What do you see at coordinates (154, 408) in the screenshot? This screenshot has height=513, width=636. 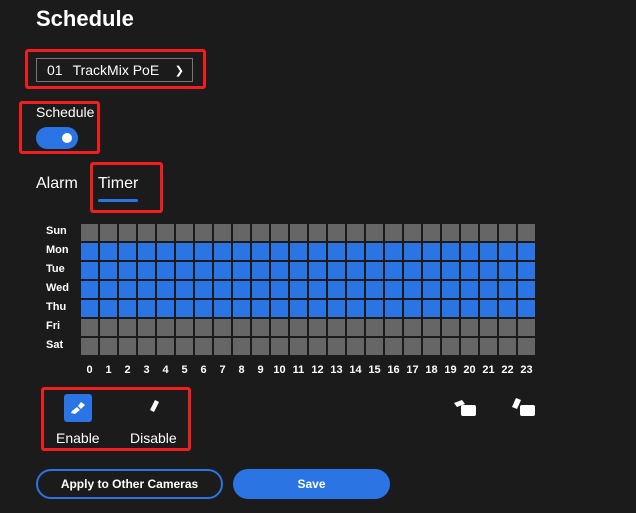 I see `disable-eraser-button` at bounding box center [154, 408].